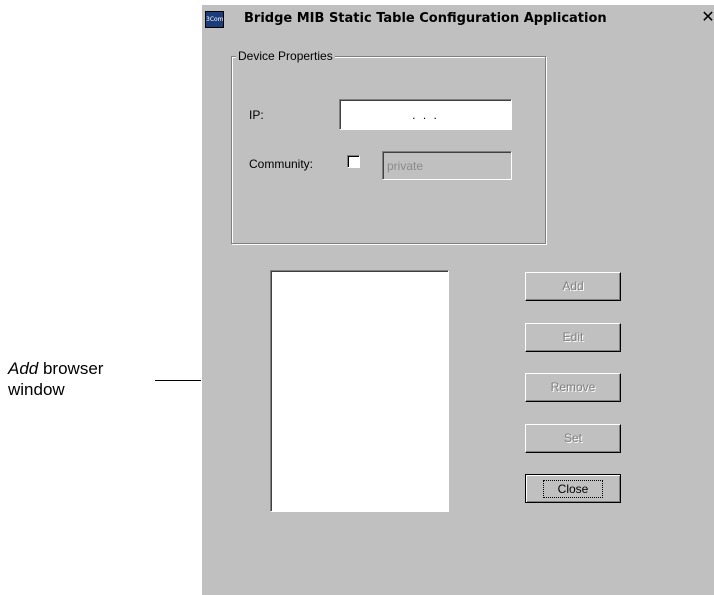 The image size is (714, 595). Describe the element at coordinates (55, 379) in the screenshot. I see `annotation-label: Add browser window` at that location.